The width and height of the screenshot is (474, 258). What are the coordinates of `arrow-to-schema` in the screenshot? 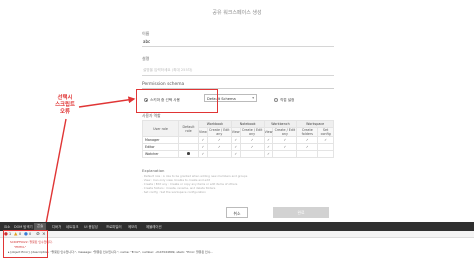 It's located at (107, 102).